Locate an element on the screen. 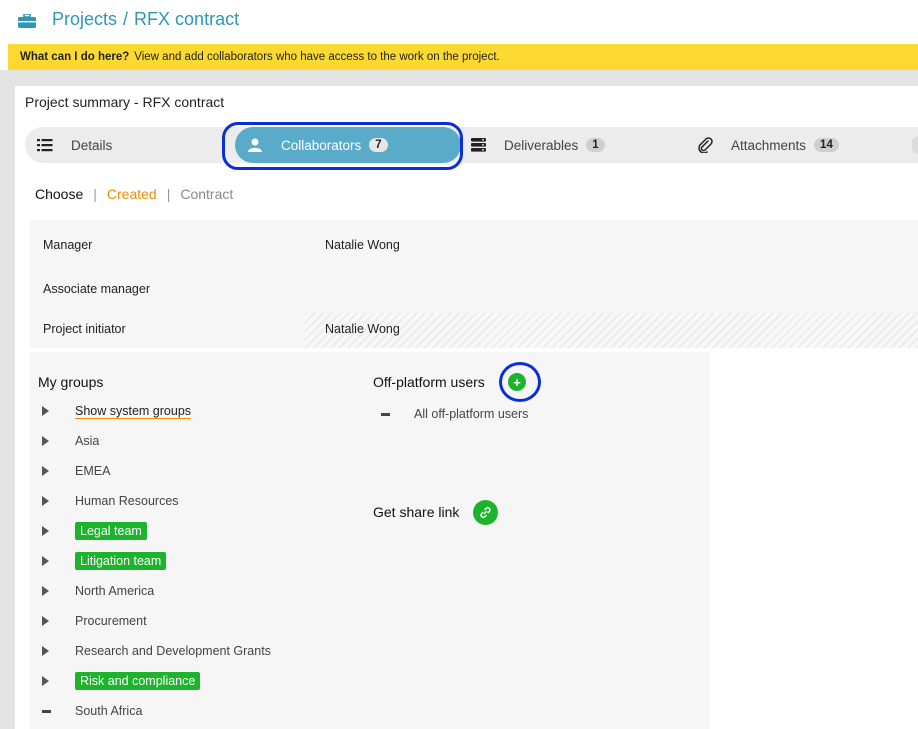  group-label: North America is located at coordinates (115, 591).